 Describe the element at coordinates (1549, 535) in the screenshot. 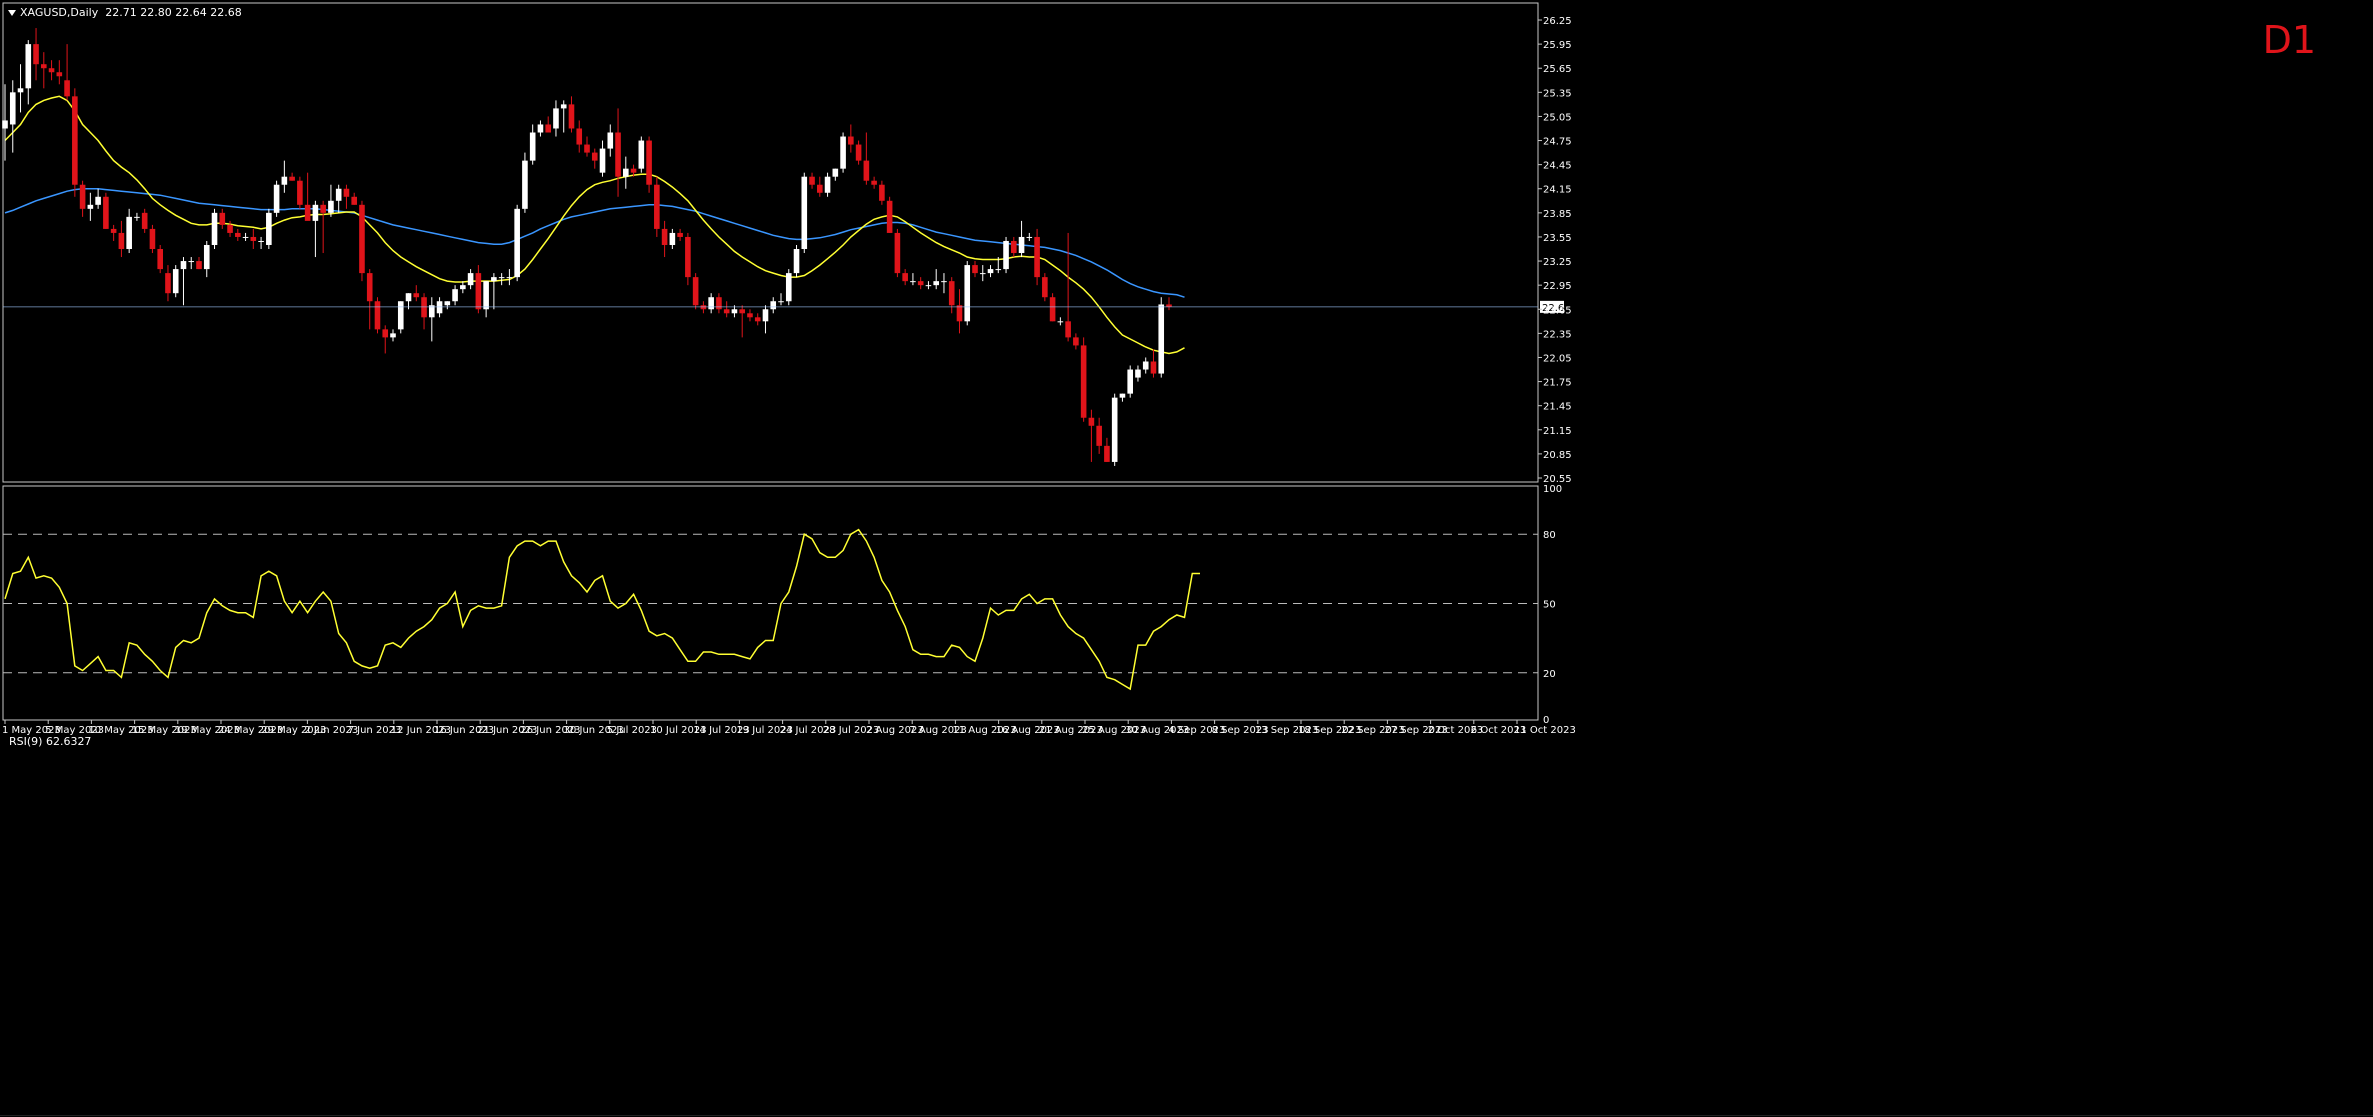

I see `rsi-tick-label: 80` at that location.